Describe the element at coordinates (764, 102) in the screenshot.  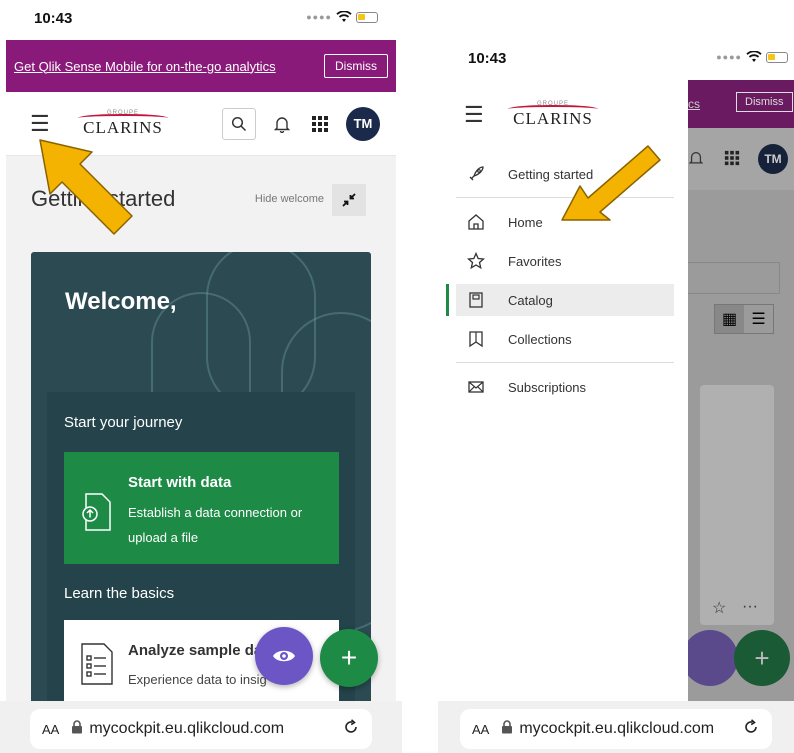
I see `dimmed-dismiss-button: Dismiss` at that location.